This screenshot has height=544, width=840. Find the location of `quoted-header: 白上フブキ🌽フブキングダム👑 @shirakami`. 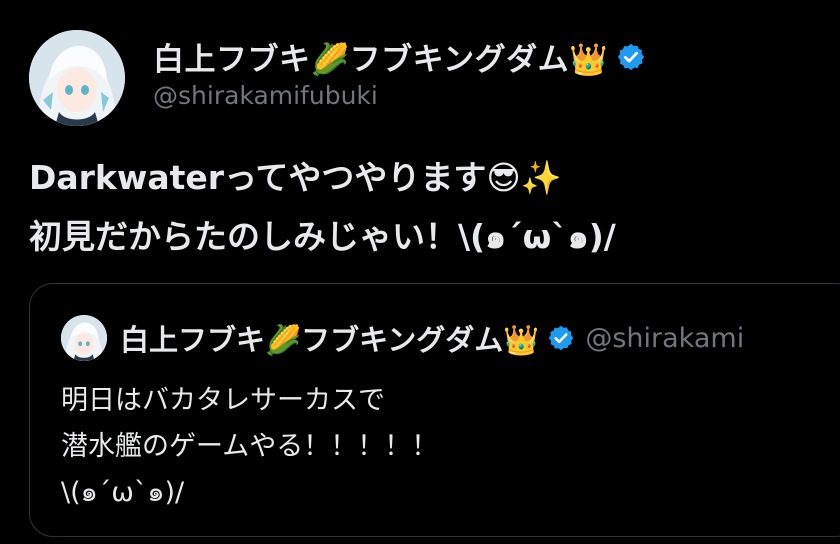

quoted-header: 白上フブキ🌽フブキングダム👑 @shirakami is located at coordinates (432, 338).